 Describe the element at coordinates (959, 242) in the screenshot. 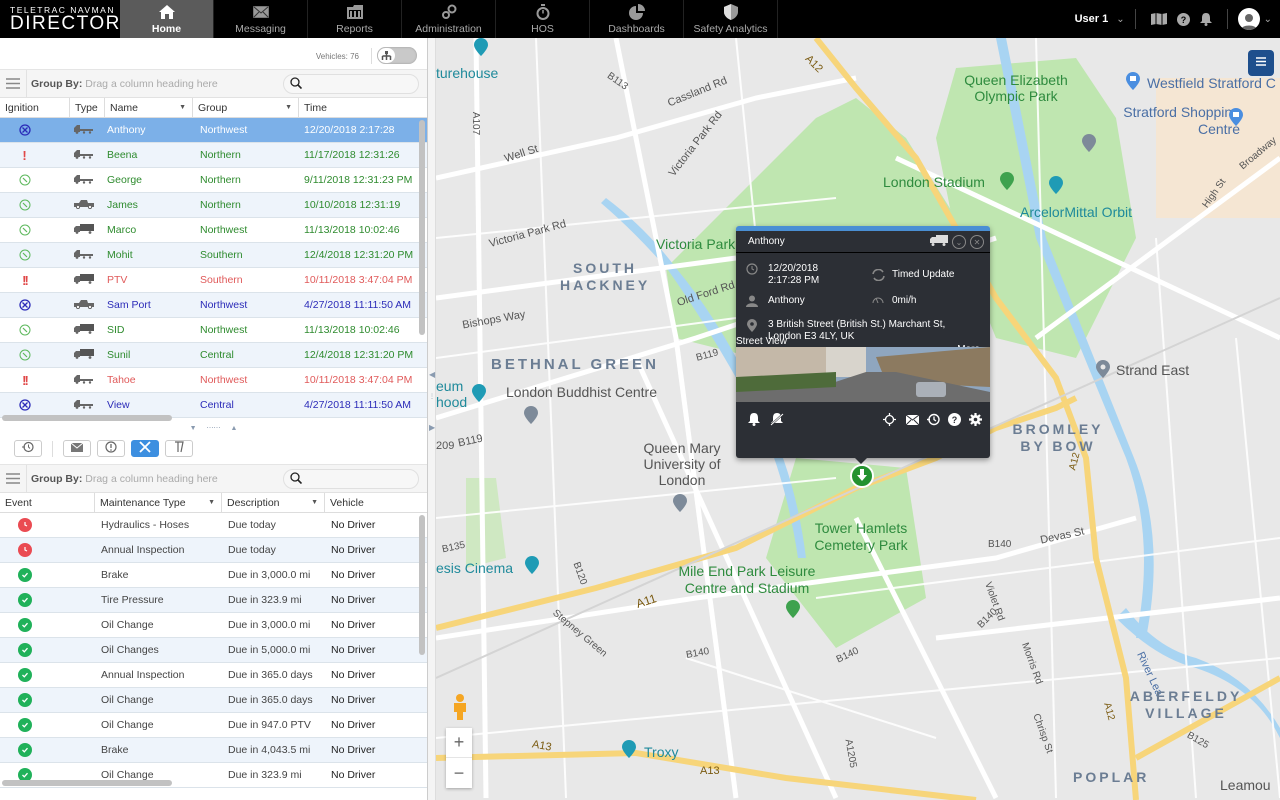

I see `collapse-popup-button: ⌄` at that location.